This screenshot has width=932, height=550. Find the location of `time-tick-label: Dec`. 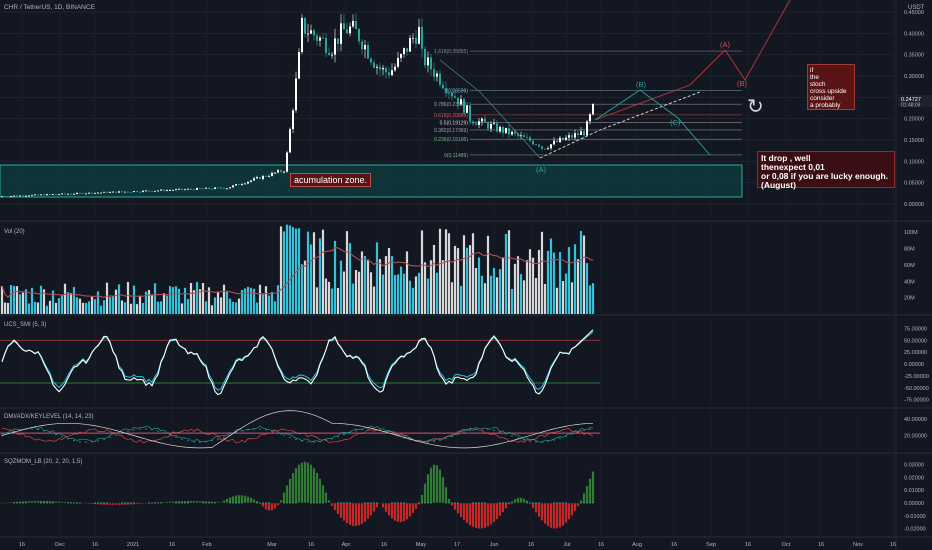

time-tick-label: Dec is located at coordinates (60, 545).